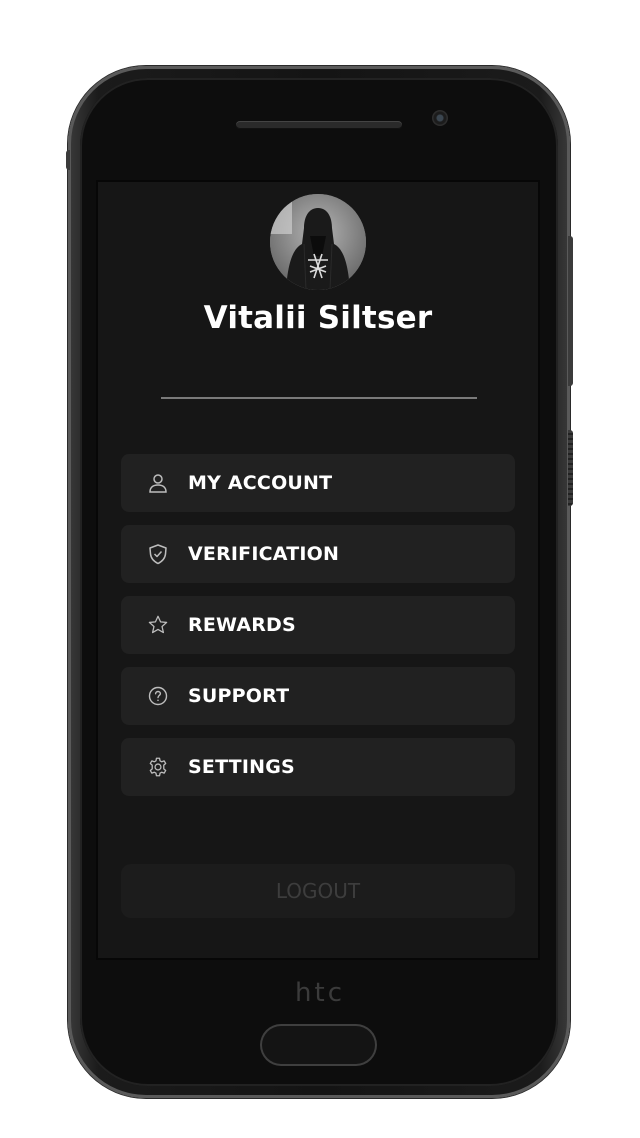  Describe the element at coordinates (320, 993) in the screenshot. I see `device-brand-logo: htc` at that location.